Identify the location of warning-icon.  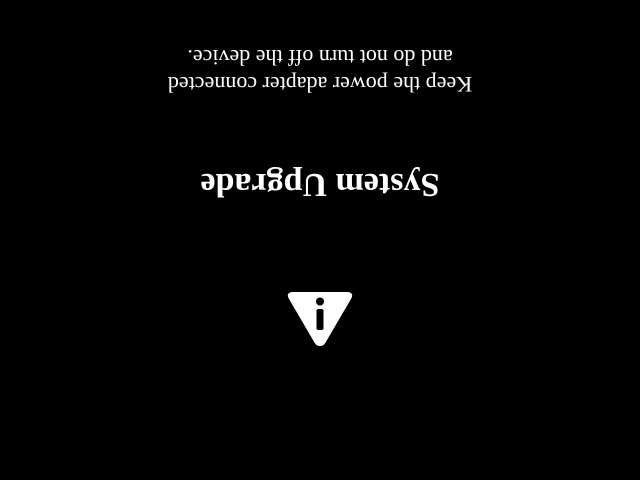
(320, 320).